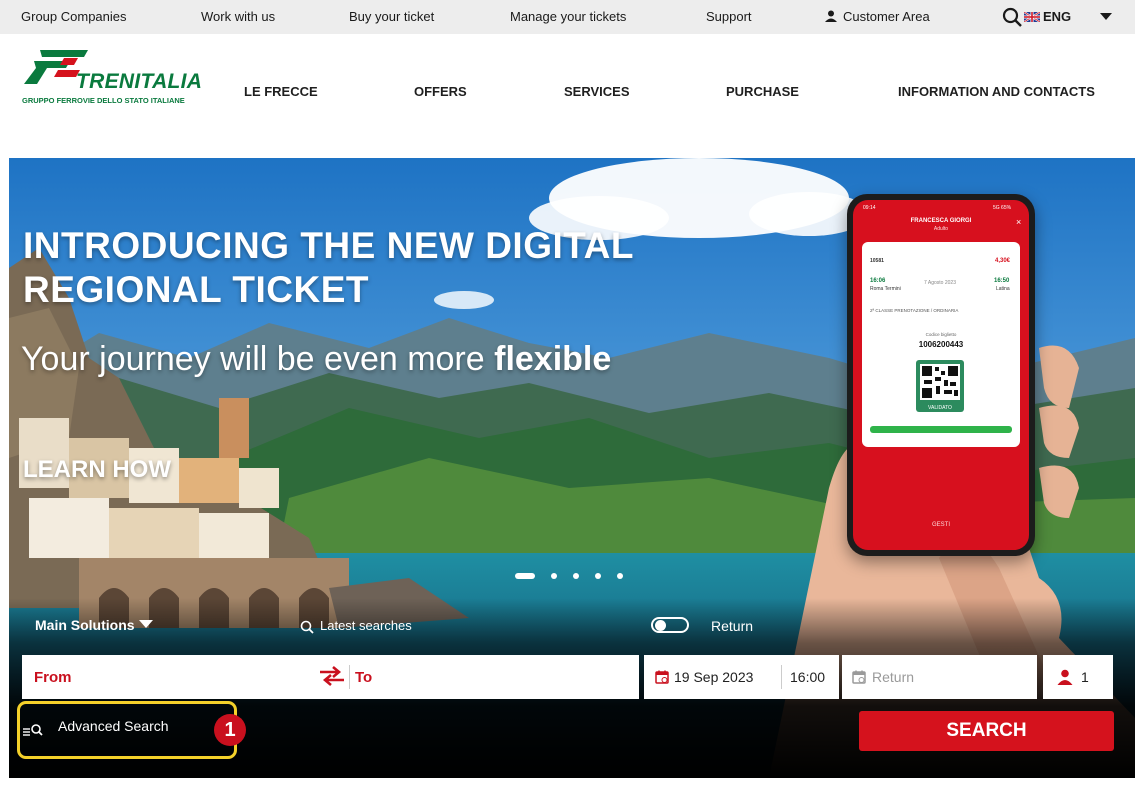  I want to click on customer-area-link: Customer Area, so click(886, 16).